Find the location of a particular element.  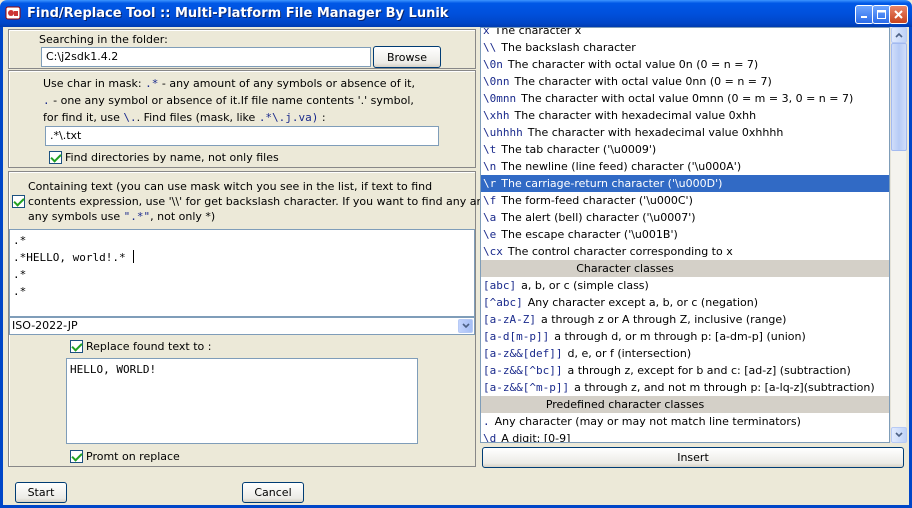

list-section-header: Predefined character classes is located at coordinates (685, 404).